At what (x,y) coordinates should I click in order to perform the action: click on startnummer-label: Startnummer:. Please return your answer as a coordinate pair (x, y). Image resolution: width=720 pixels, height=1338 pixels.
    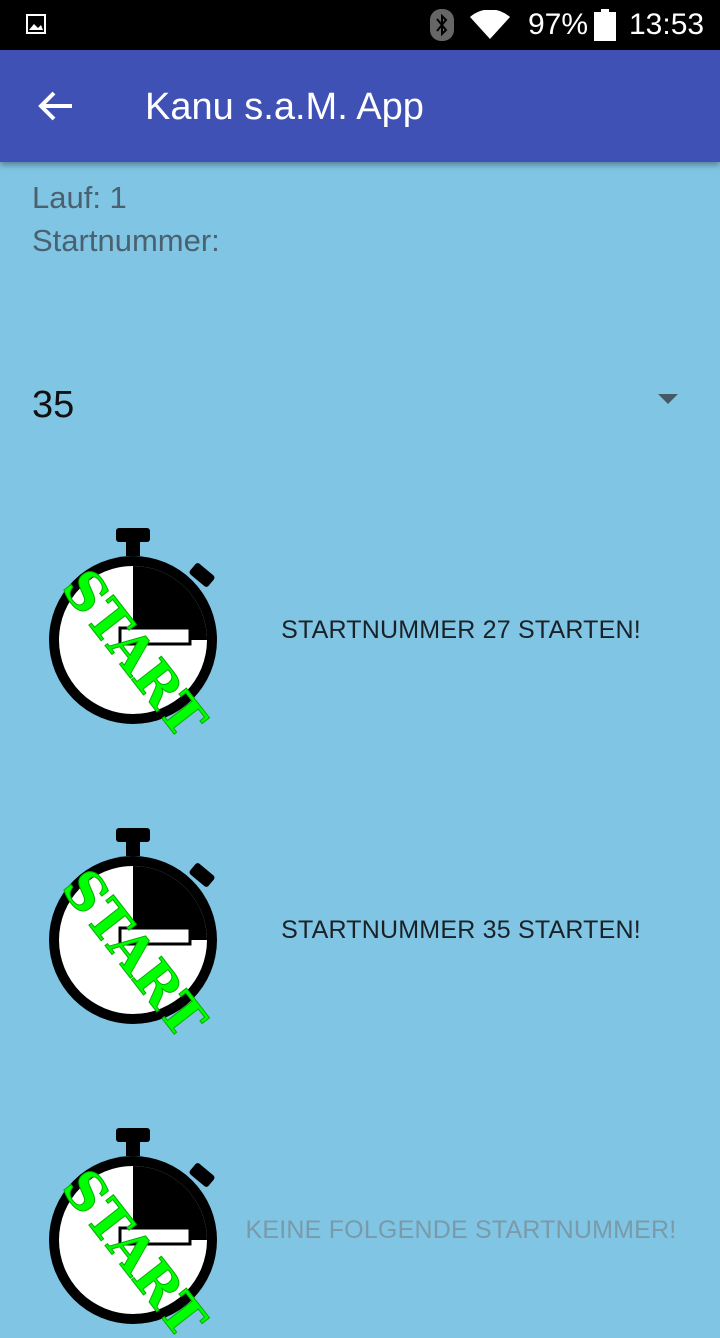
    Looking at the image, I should click on (126, 240).